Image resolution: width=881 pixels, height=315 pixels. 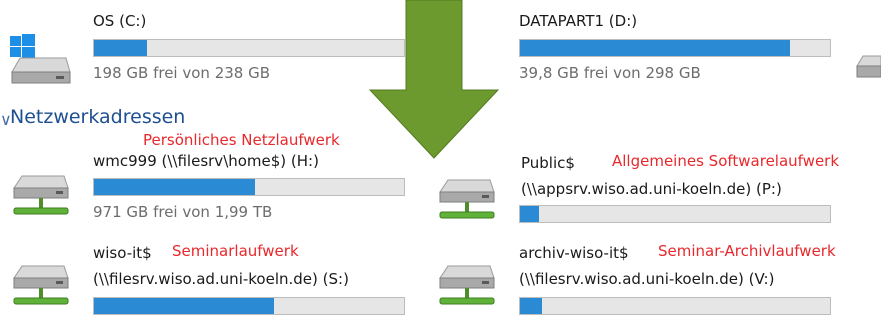 What do you see at coordinates (675, 214) in the screenshot?
I see `drive-p-usage-bar` at bounding box center [675, 214].